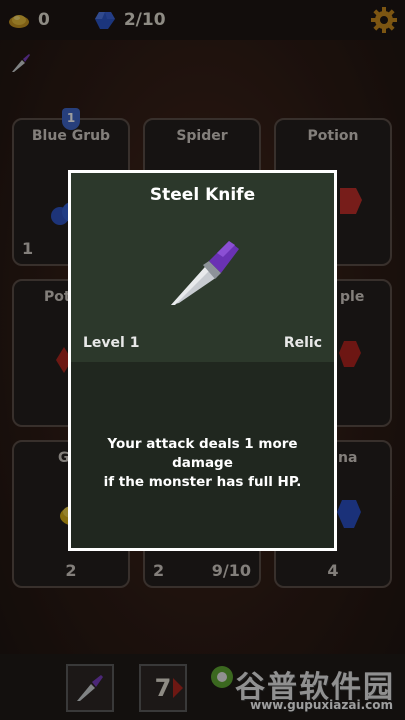  Describe the element at coordinates (202, 195) in the screenshot. I see `item-name: Steel Knife` at that location.